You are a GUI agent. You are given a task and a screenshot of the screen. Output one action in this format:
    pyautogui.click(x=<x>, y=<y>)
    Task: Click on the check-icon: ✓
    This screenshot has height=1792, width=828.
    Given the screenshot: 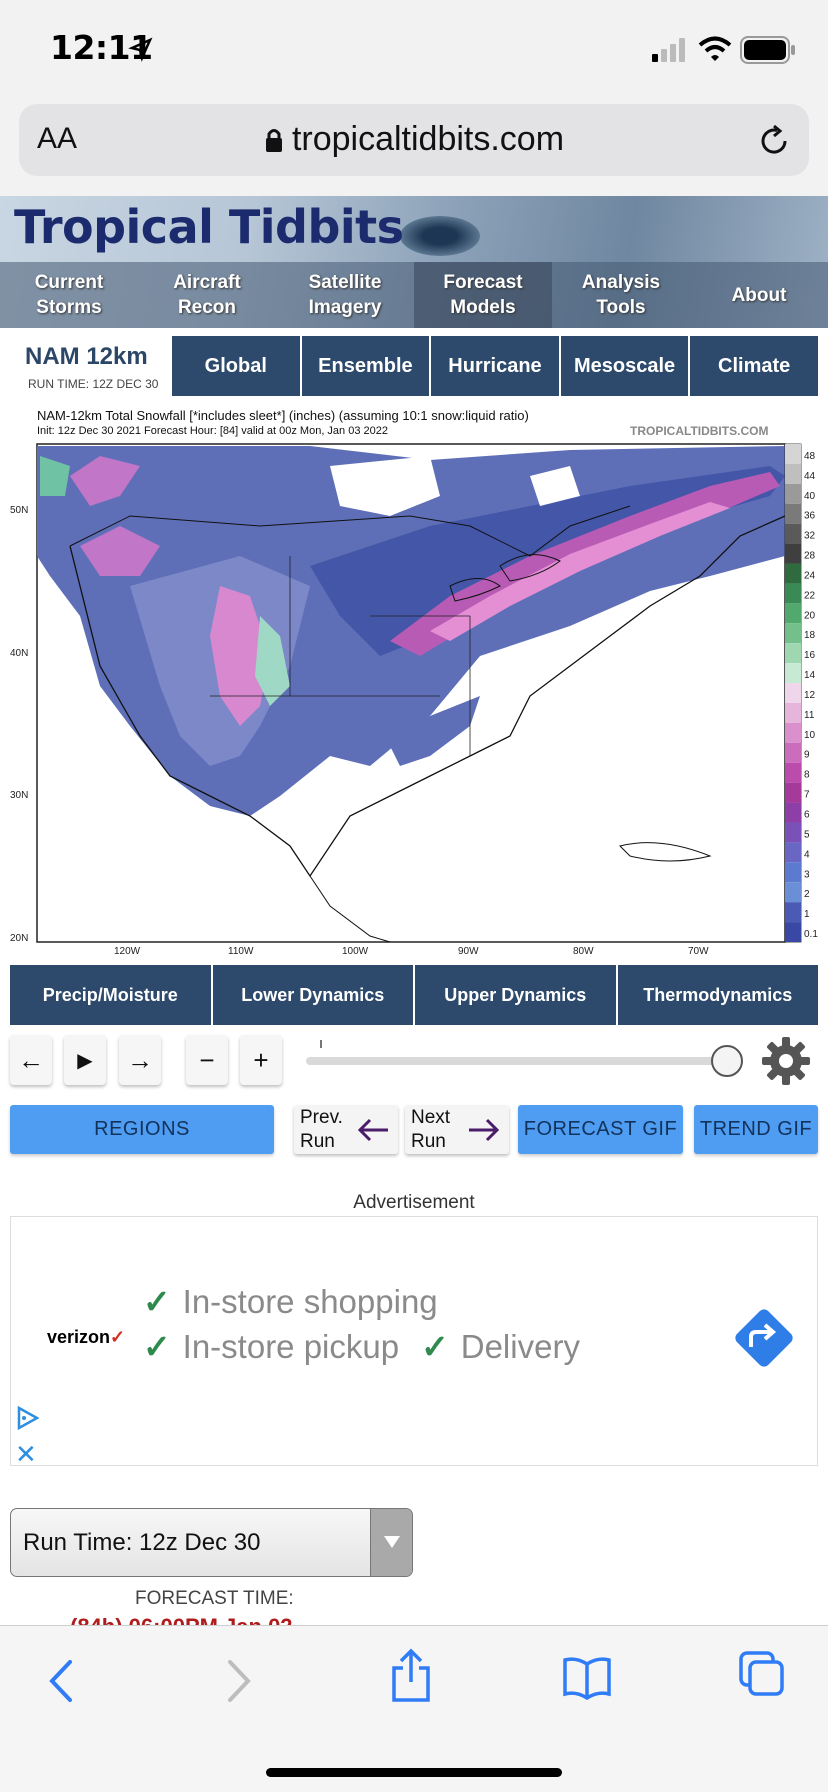 What is the action you would take?
    pyautogui.click(x=157, y=1301)
    